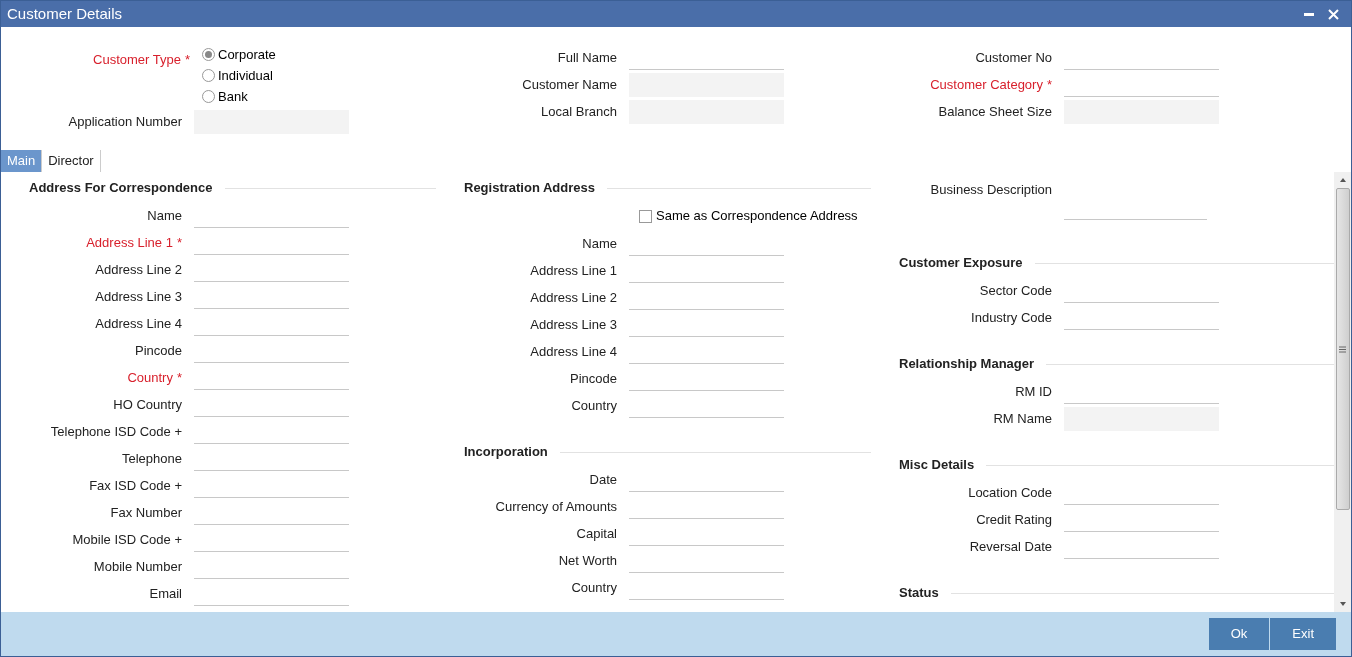  I want to click on field-label: Fax ISD Code +, so click(135, 485).